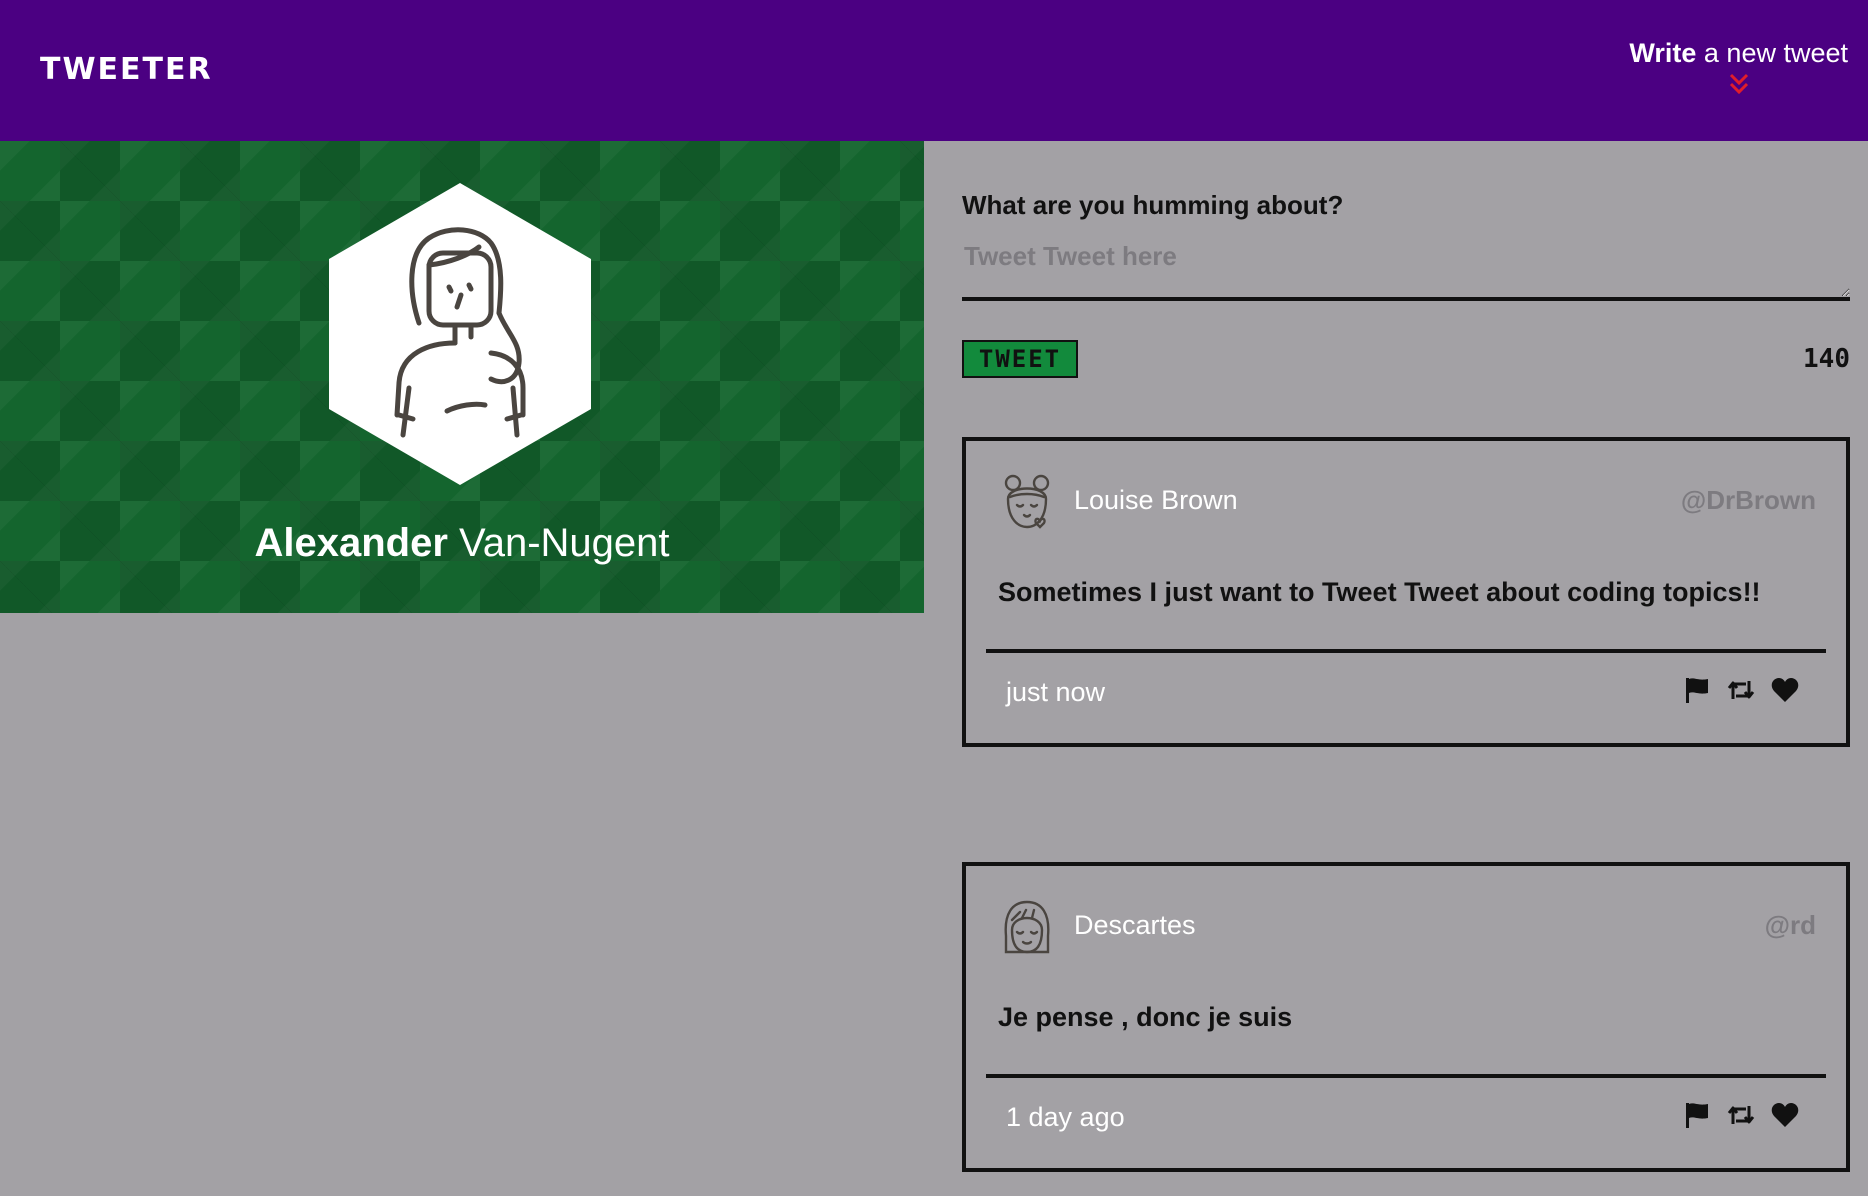 The width and height of the screenshot is (1868, 1196). What do you see at coordinates (460, 334) in the screenshot?
I see `avatar` at bounding box center [460, 334].